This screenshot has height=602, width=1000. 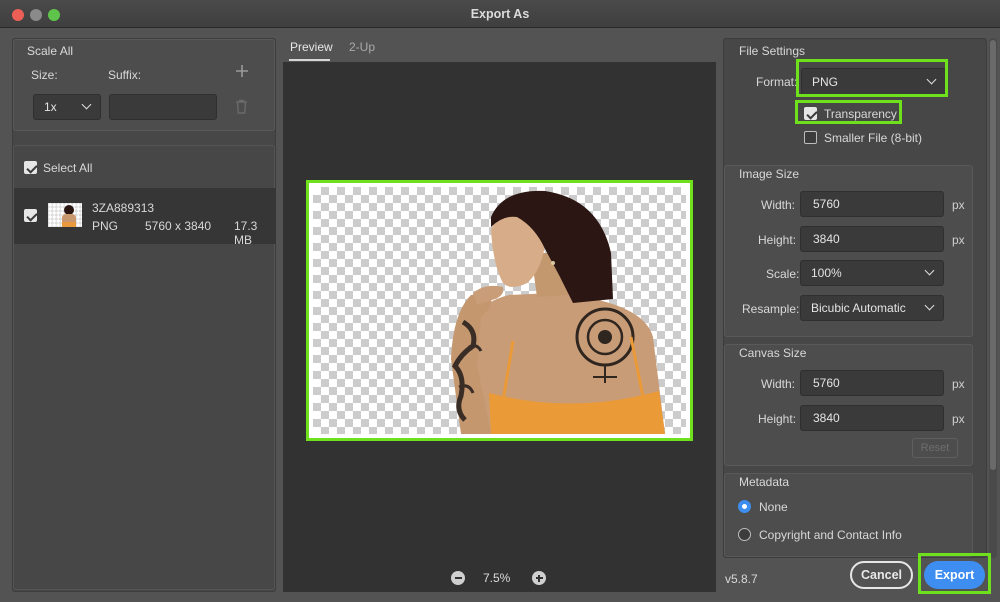 What do you see at coordinates (826, 273) in the screenshot?
I see `scale-select-value: 100%` at bounding box center [826, 273].